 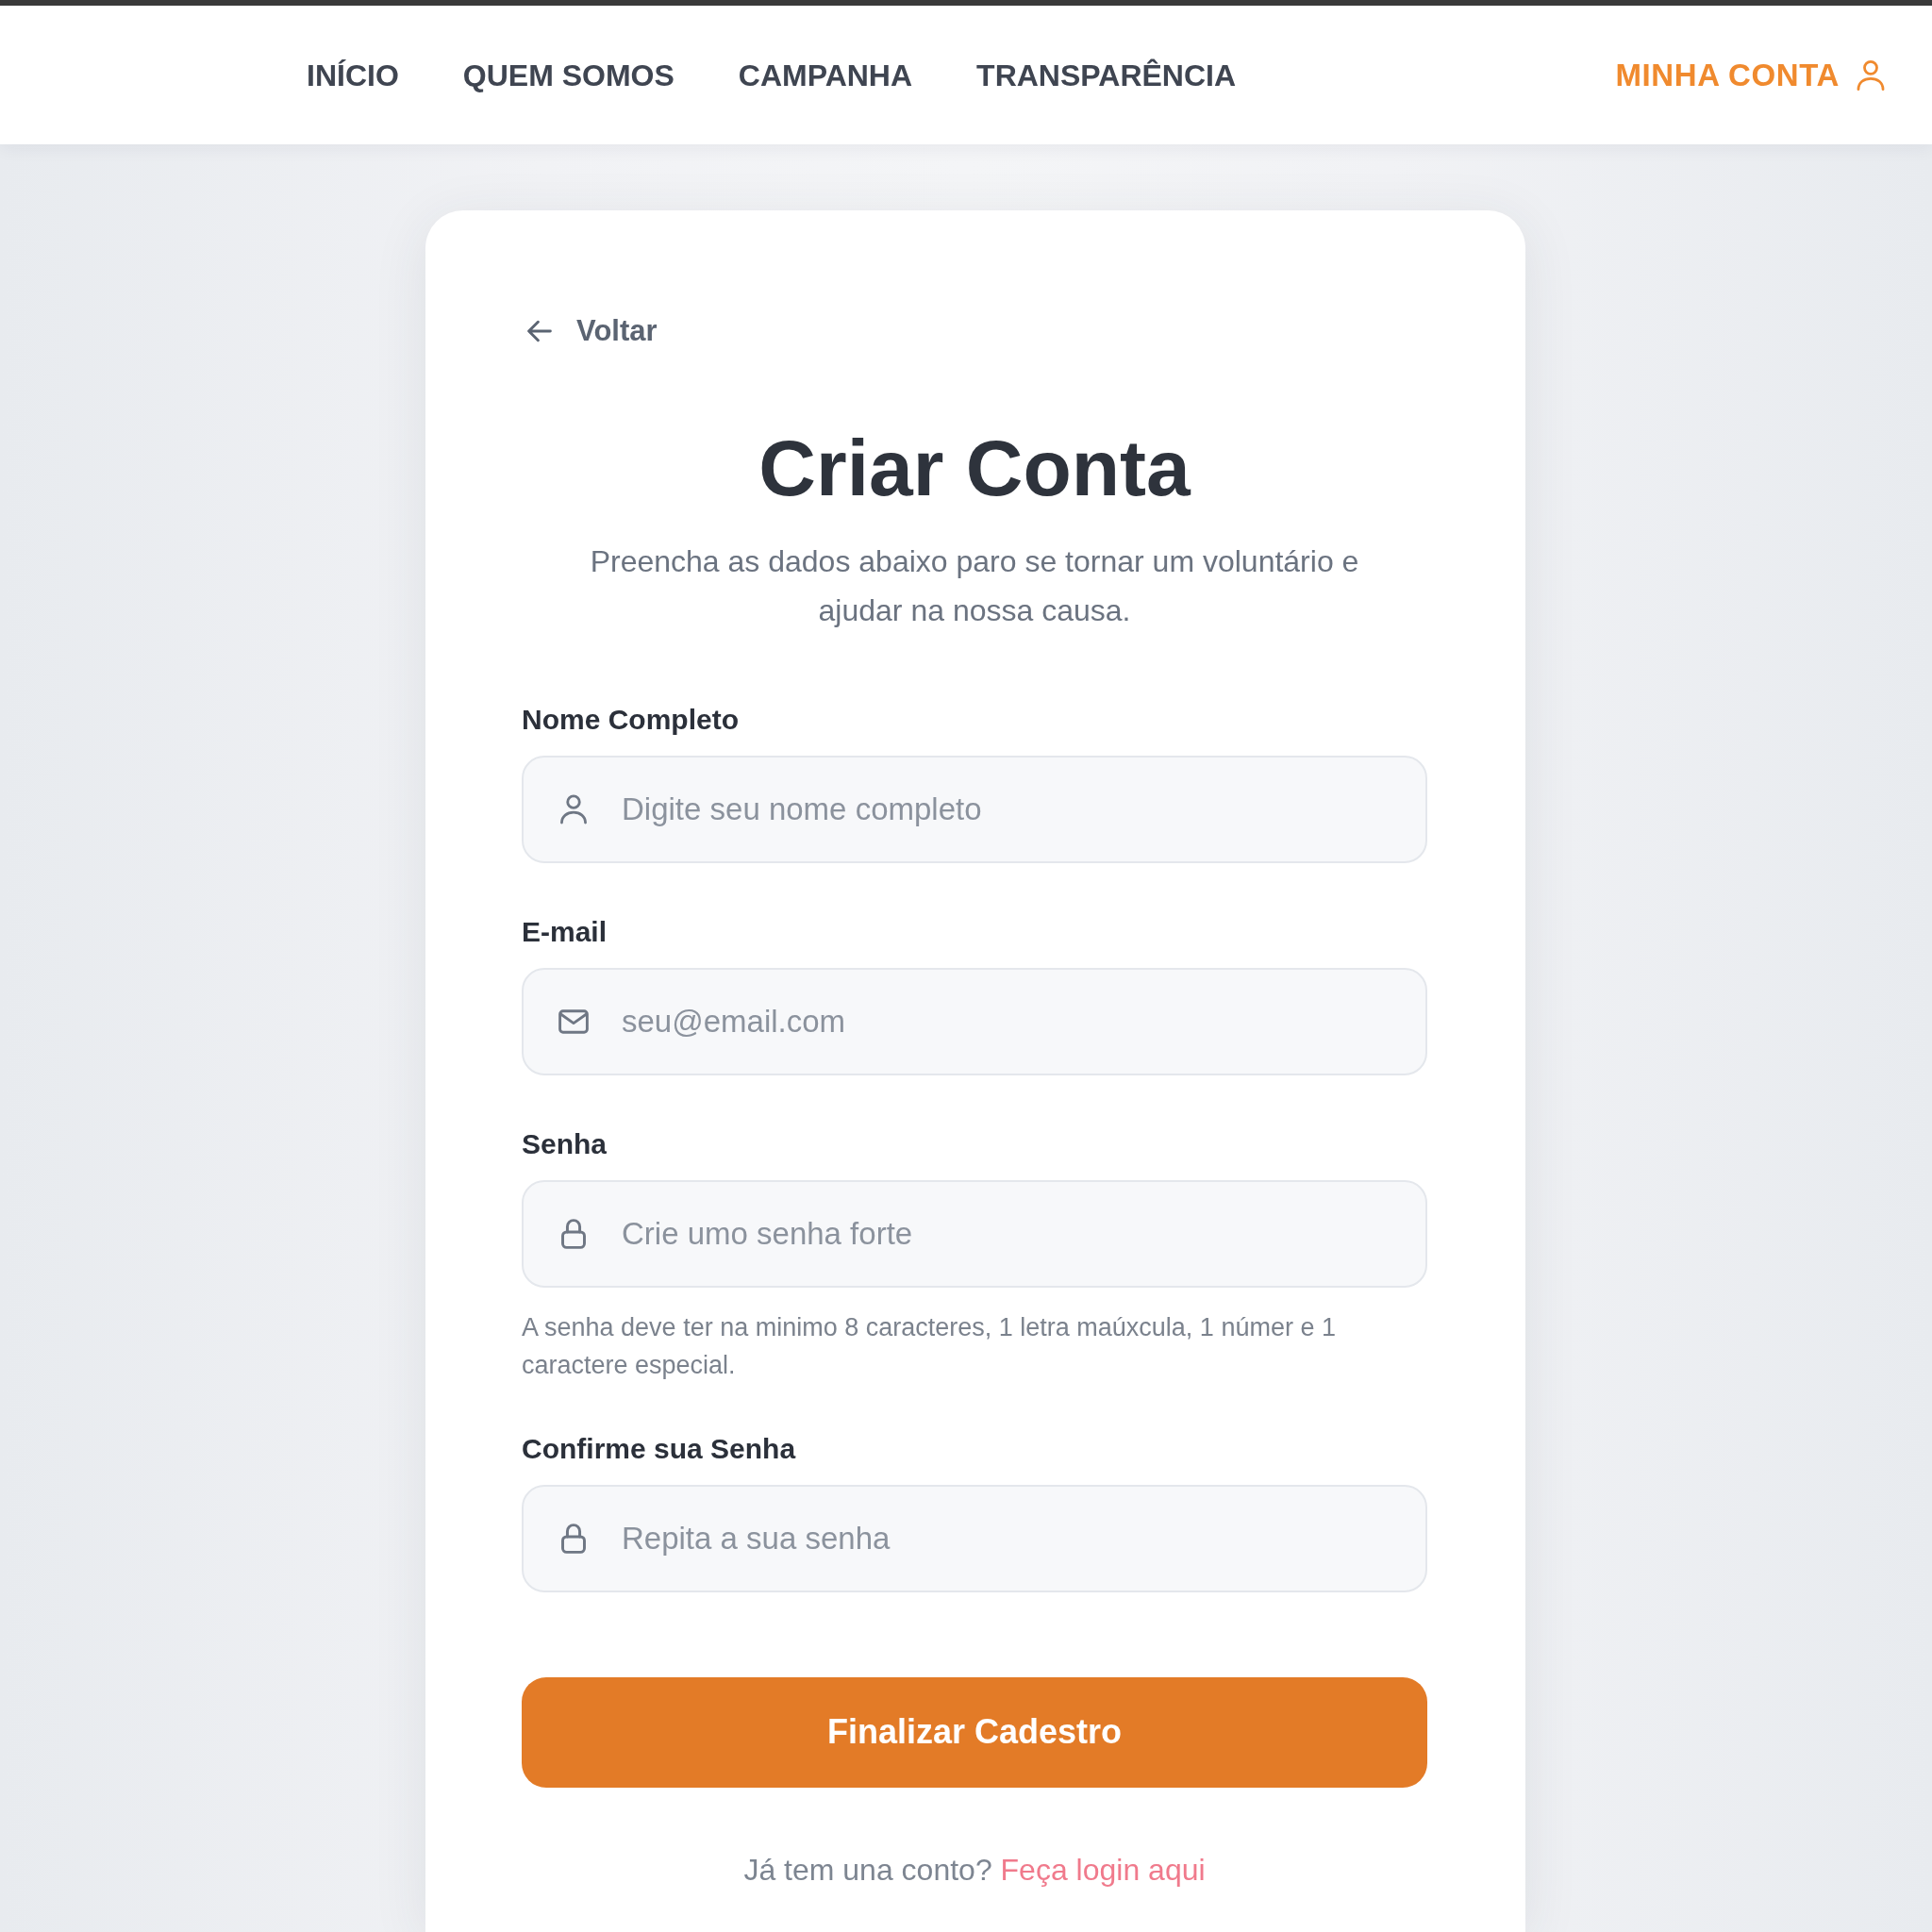 I want to click on user-icon, so click(x=1871, y=75).